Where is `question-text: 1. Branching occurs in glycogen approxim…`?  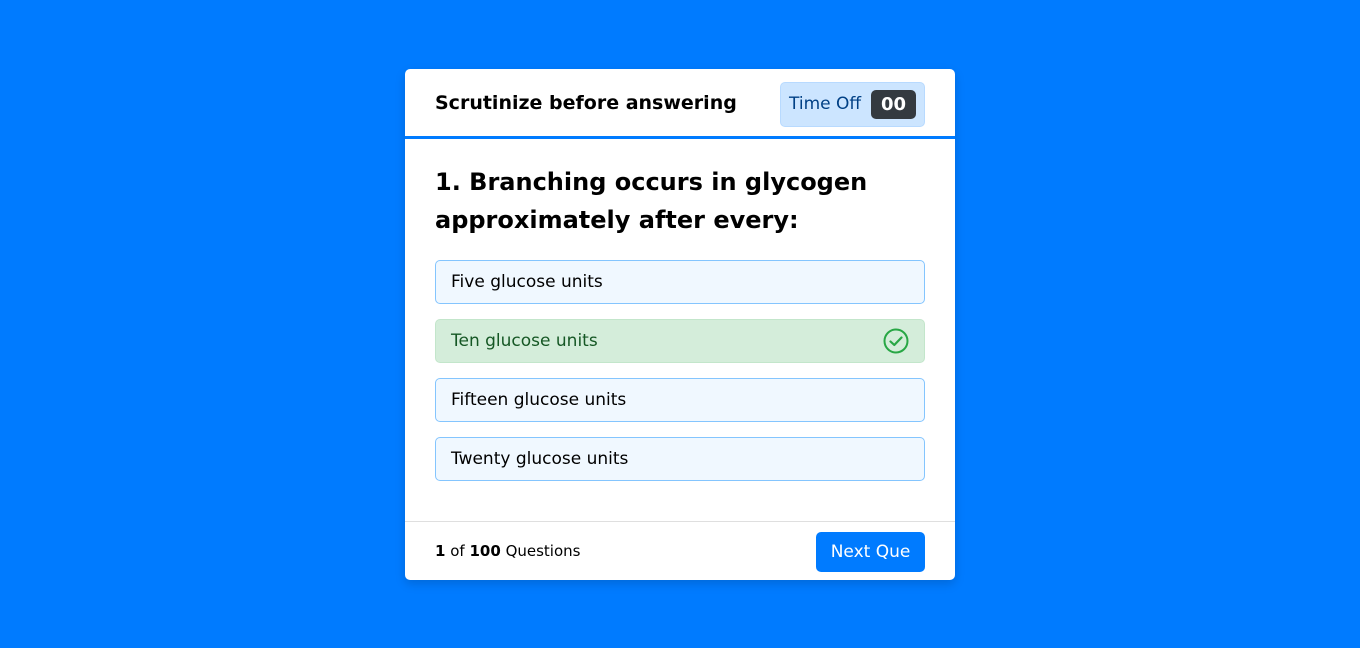 question-text: 1. Branching occurs in glycogen approxim… is located at coordinates (651, 201).